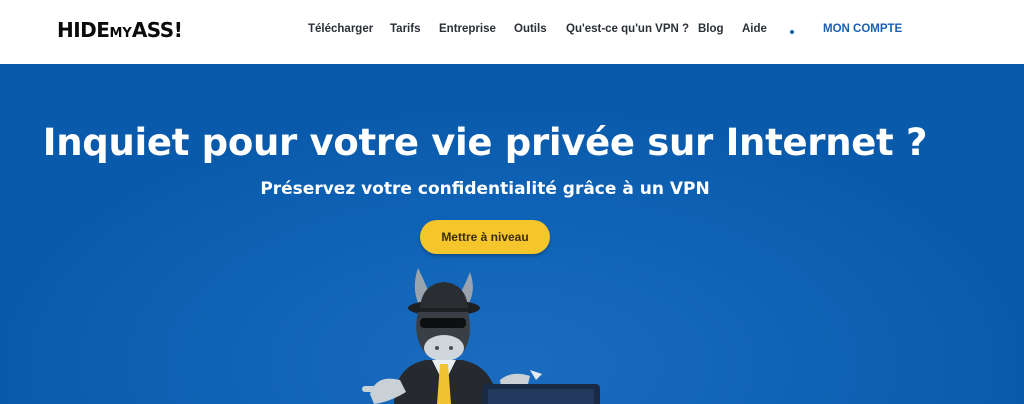 The image size is (1024, 404). What do you see at coordinates (485, 237) in the screenshot?
I see `upgrade-button: Mettre à niveau` at bounding box center [485, 237].